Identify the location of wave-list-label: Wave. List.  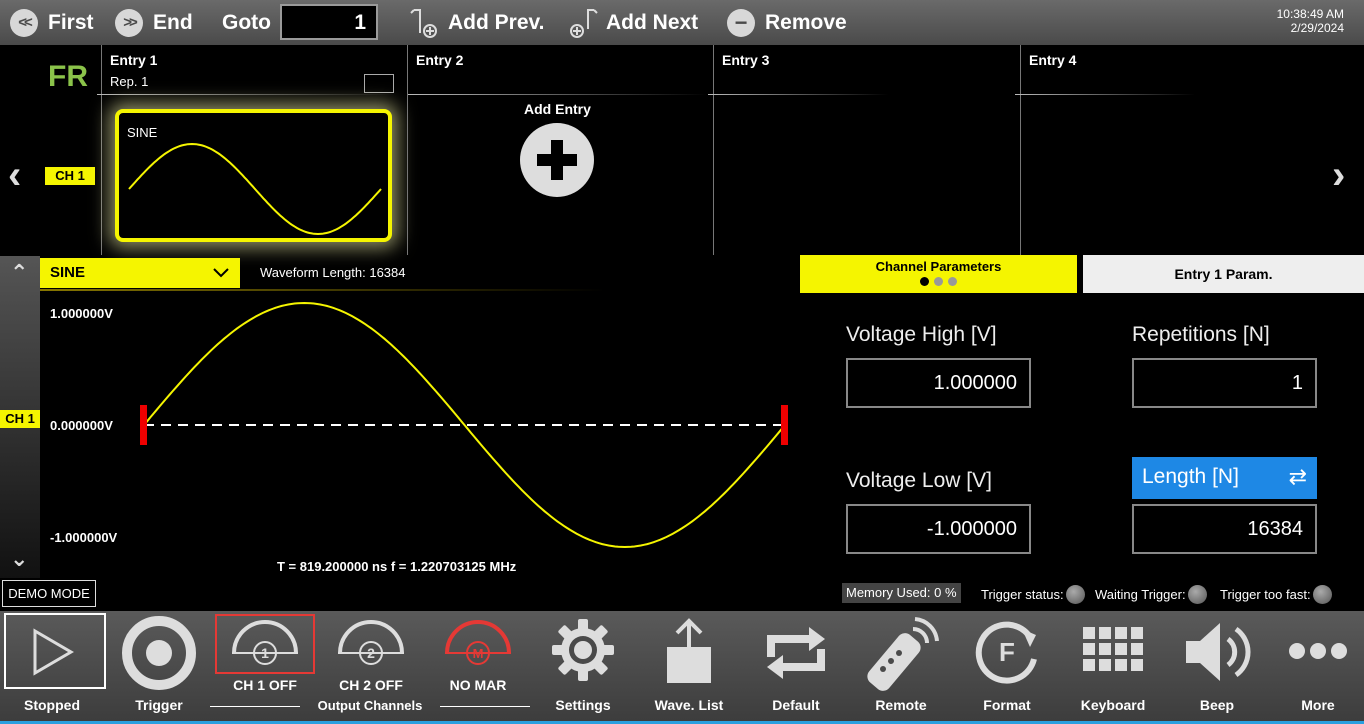
(689, 705).